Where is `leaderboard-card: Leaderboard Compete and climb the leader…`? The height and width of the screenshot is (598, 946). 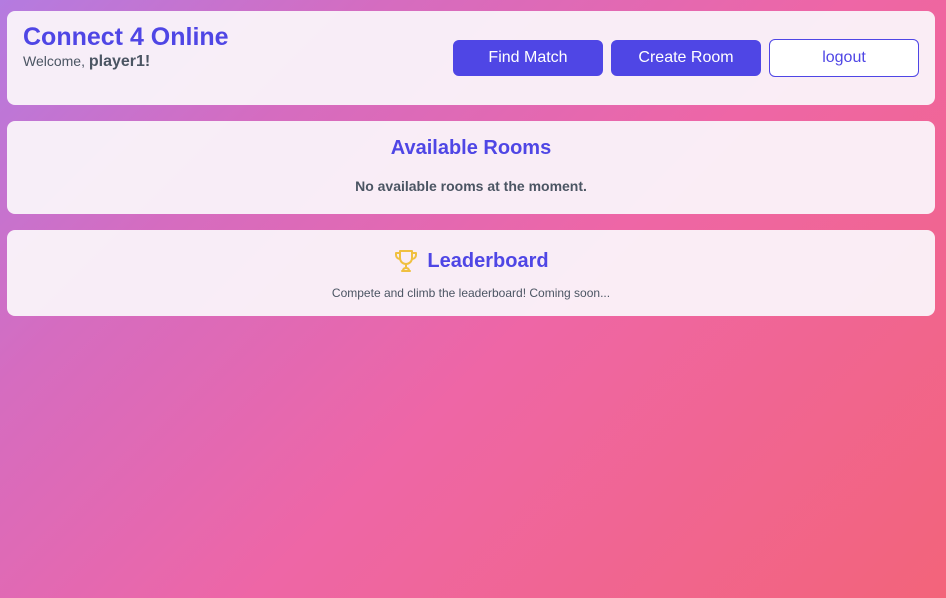
leaderboard-card: Leaderboard Compete and climb the leader… is located at coordinates (471, 273).